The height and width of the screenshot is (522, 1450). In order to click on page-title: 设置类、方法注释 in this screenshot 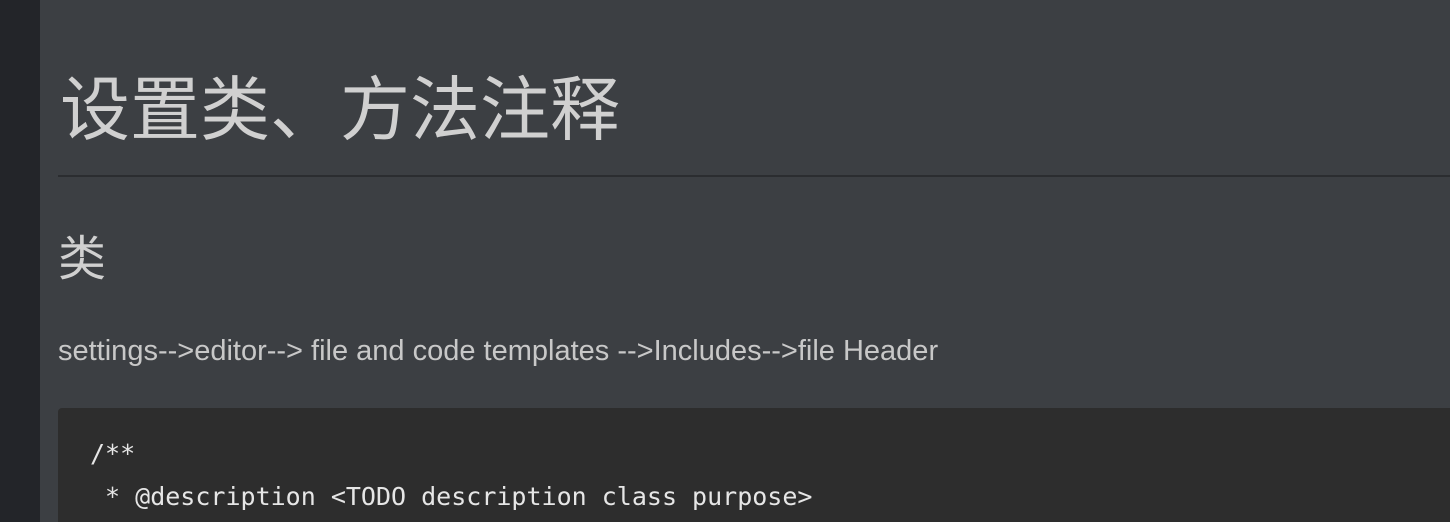, I will do `click(340, 110)`.